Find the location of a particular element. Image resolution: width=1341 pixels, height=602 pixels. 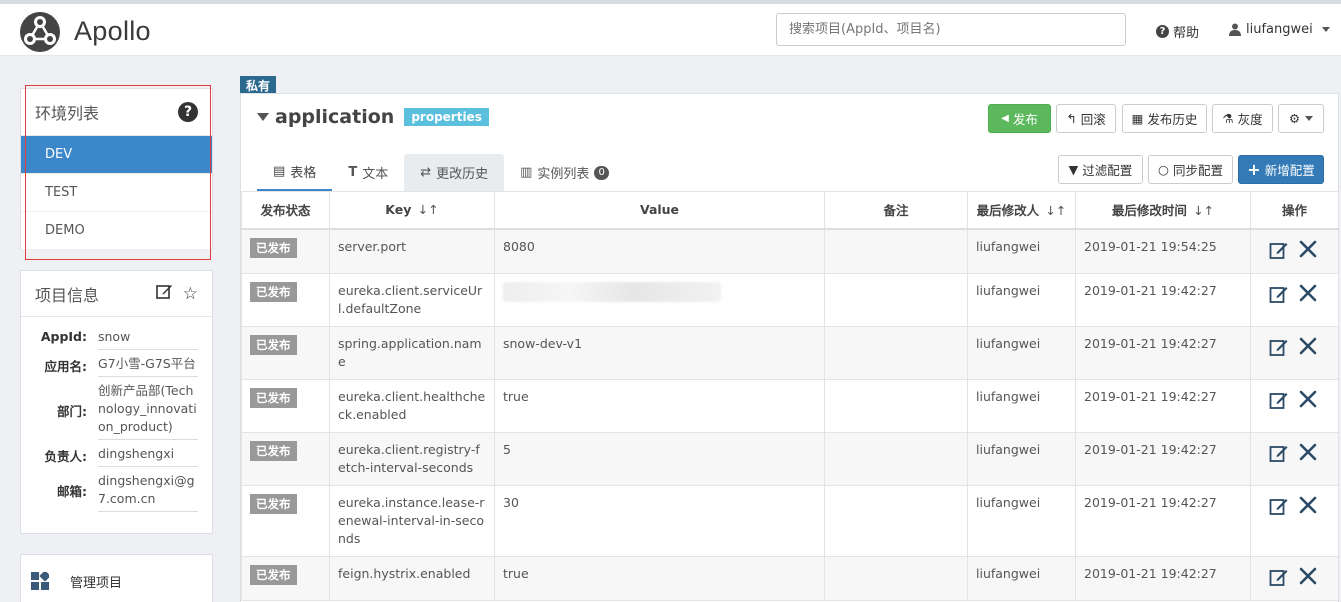

info-row-owner: 负责人: dingshengxi is located at coordinates (116, 453).